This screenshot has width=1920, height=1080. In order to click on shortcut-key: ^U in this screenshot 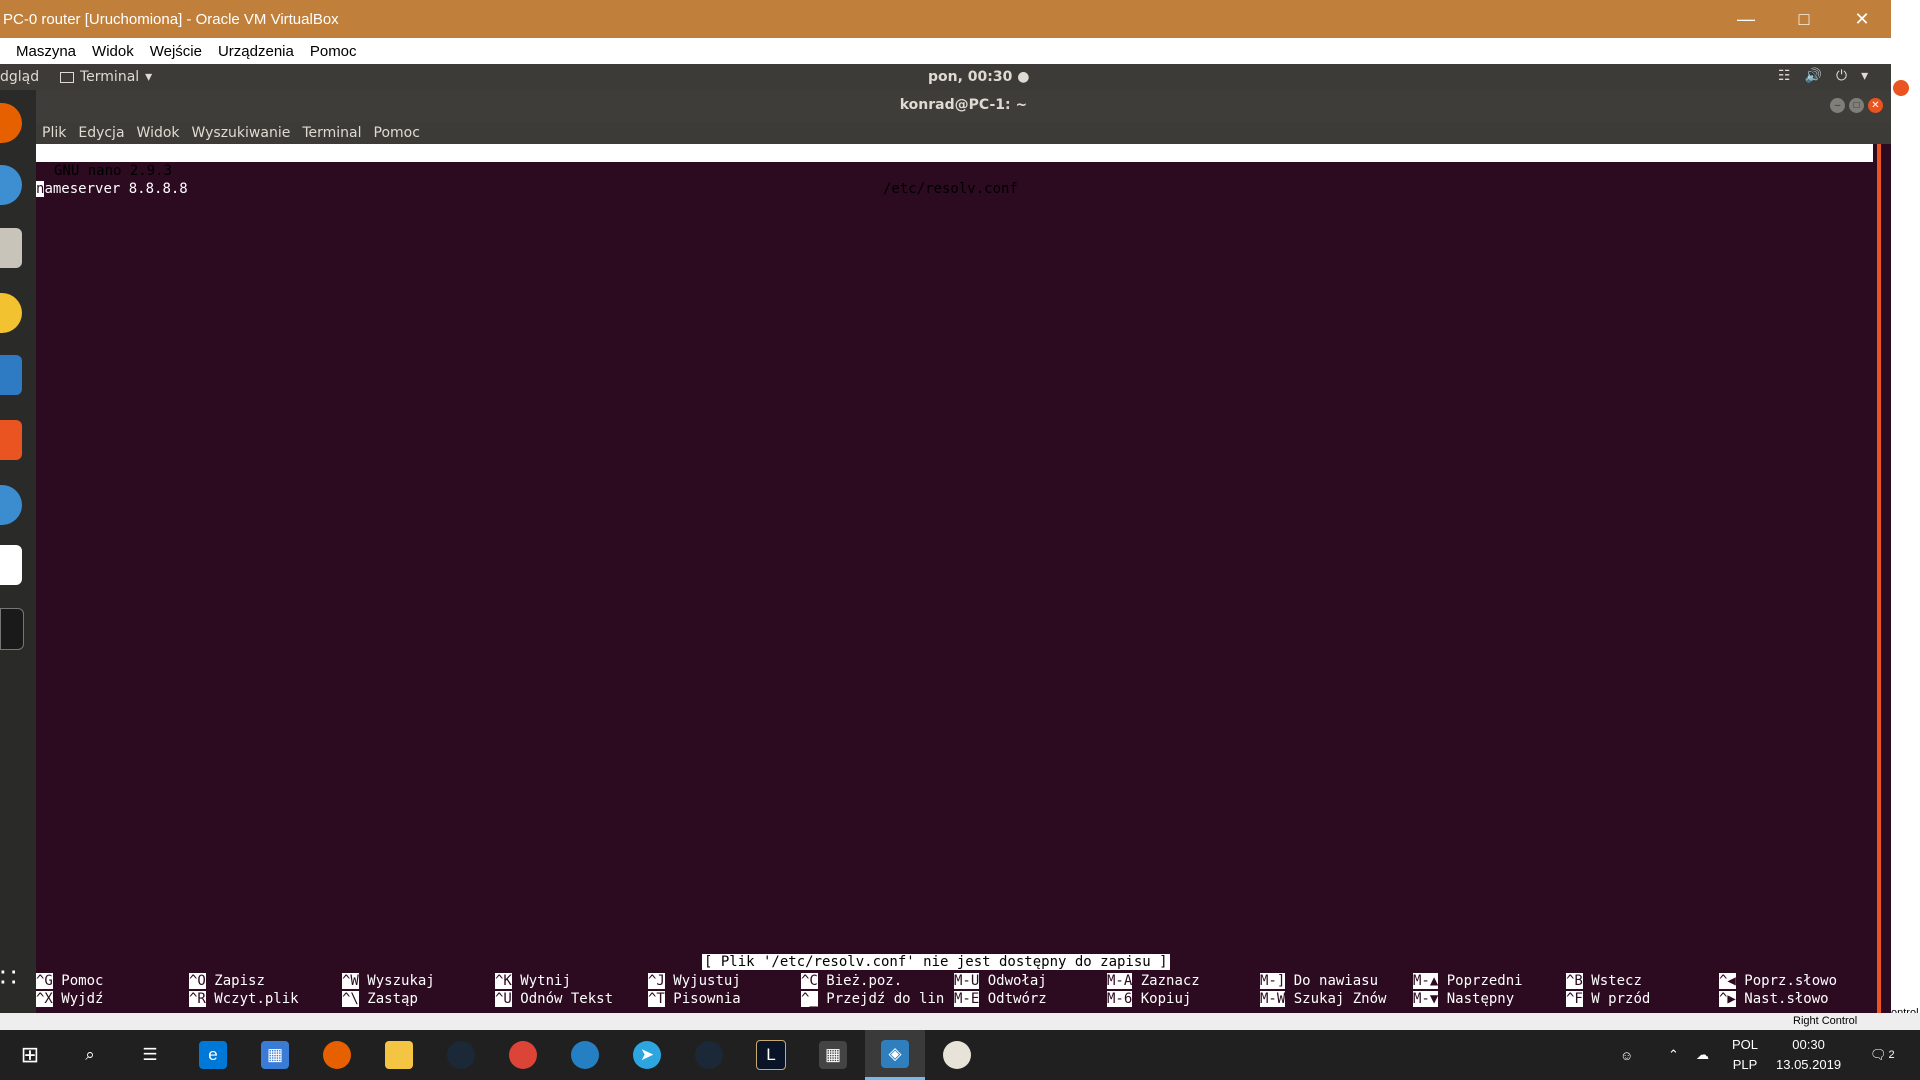, I will do `click(503, 999)`.